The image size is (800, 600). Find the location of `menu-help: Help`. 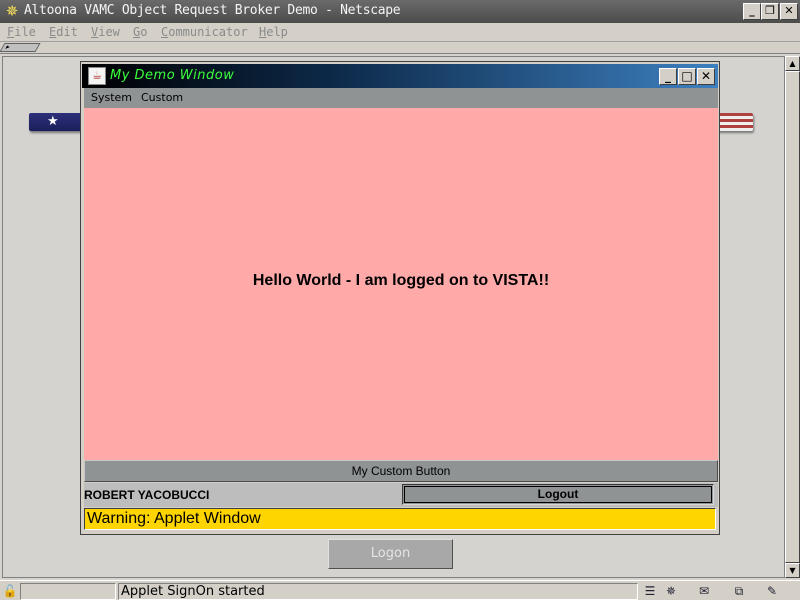

menu-help: Help is located at coordinates (273, 32).